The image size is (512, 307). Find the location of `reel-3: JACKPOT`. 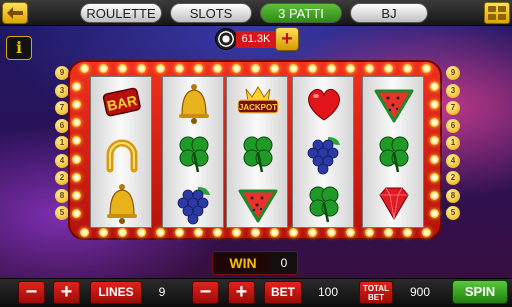

reel-3: JACKPOT is located at coordinates (257, 152).